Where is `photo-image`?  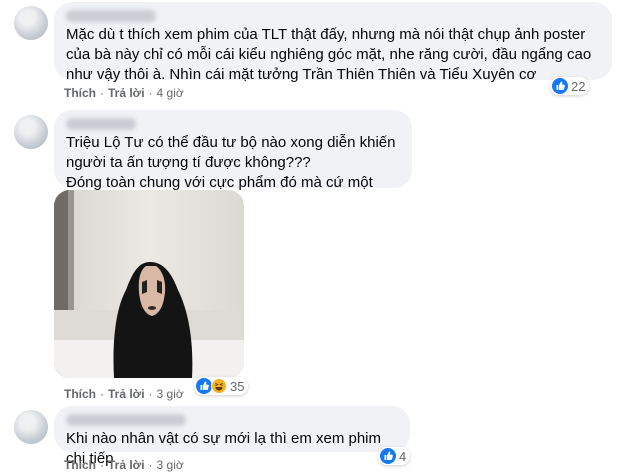
photo-image is located at coordinates (149, 284).